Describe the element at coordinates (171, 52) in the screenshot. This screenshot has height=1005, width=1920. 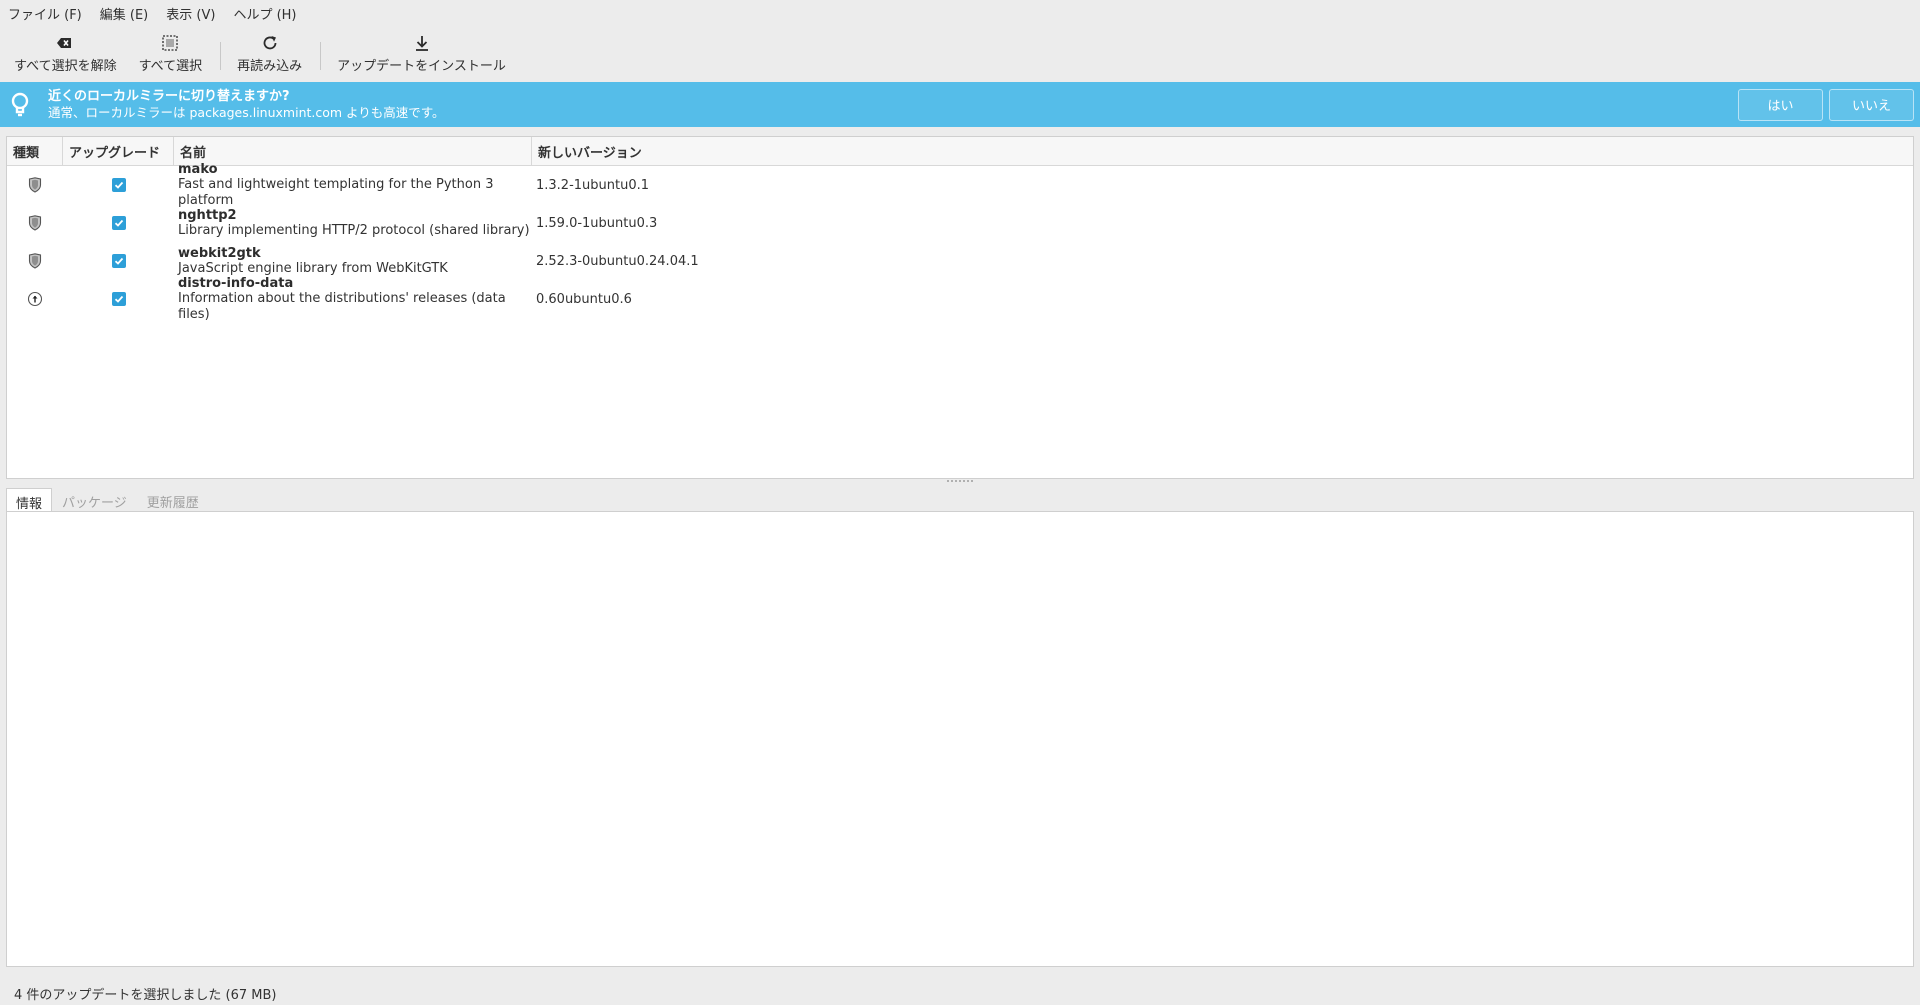
I see `select-all-button: すべて選択` at that location.